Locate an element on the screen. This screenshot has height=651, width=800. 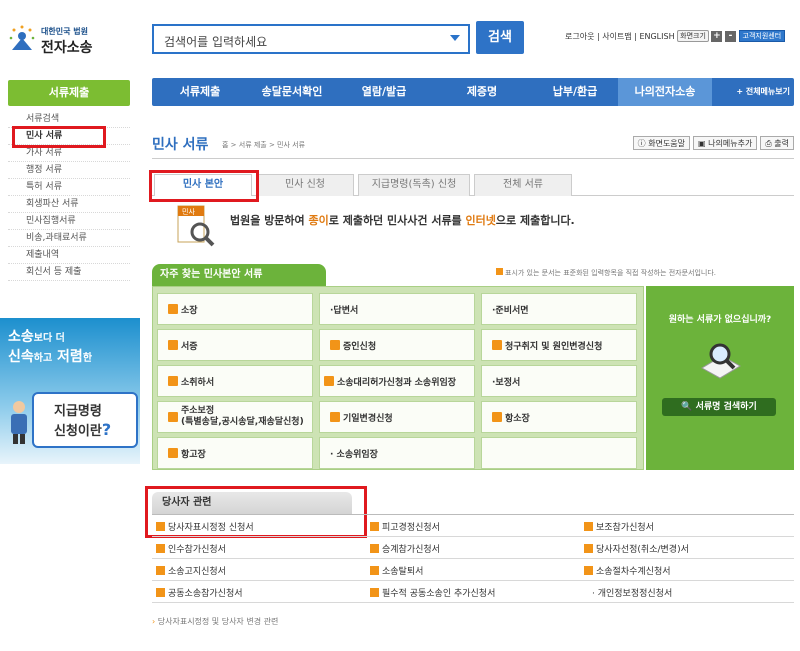
util-links-text: 로그아웃 | 사이트맵 | ENGLISH is located at coordinates (620, 36).